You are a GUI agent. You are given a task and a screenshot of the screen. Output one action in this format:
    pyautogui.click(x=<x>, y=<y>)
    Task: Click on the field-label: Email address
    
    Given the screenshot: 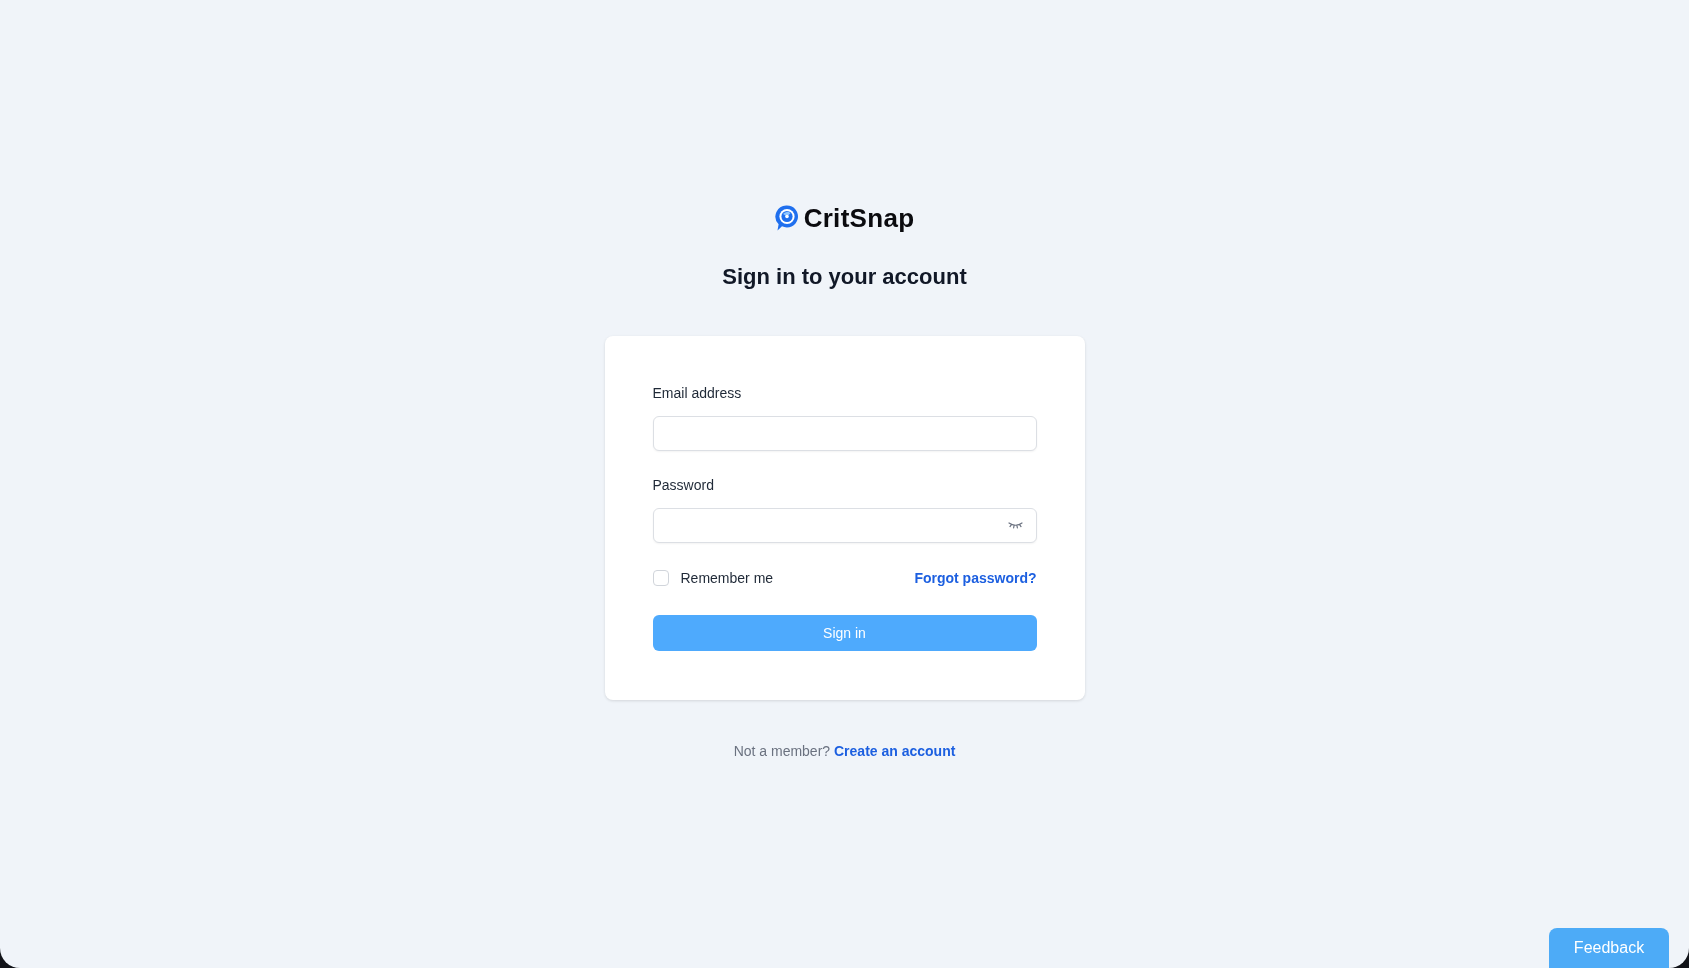 What is the action you would take?
    pyautogui.click(x=697, y=393)
    